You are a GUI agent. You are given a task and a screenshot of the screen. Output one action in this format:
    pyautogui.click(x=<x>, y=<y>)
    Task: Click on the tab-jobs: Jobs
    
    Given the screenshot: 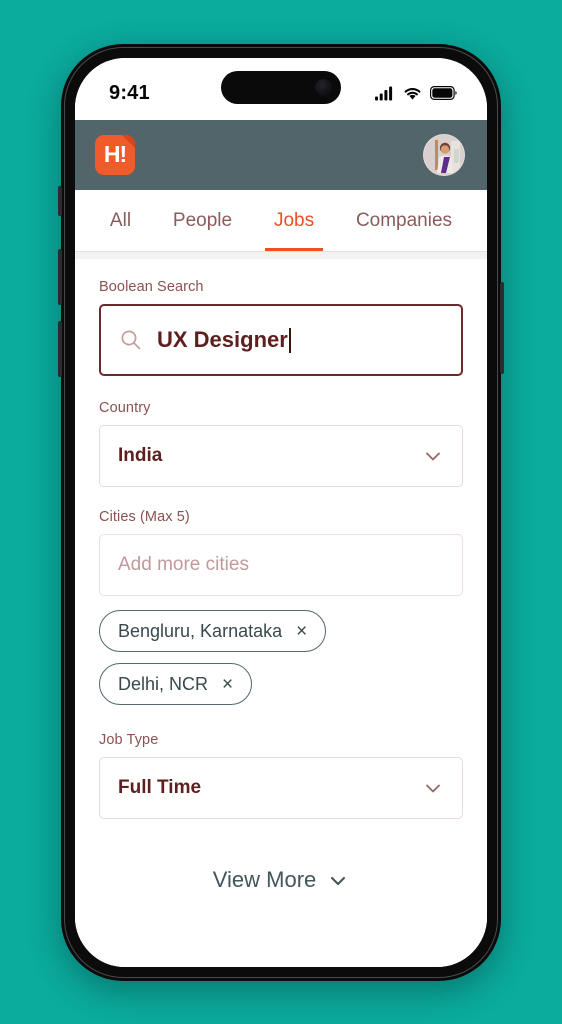 What is the action you would take?
    pyautogui.click(x=294, y=220)
    